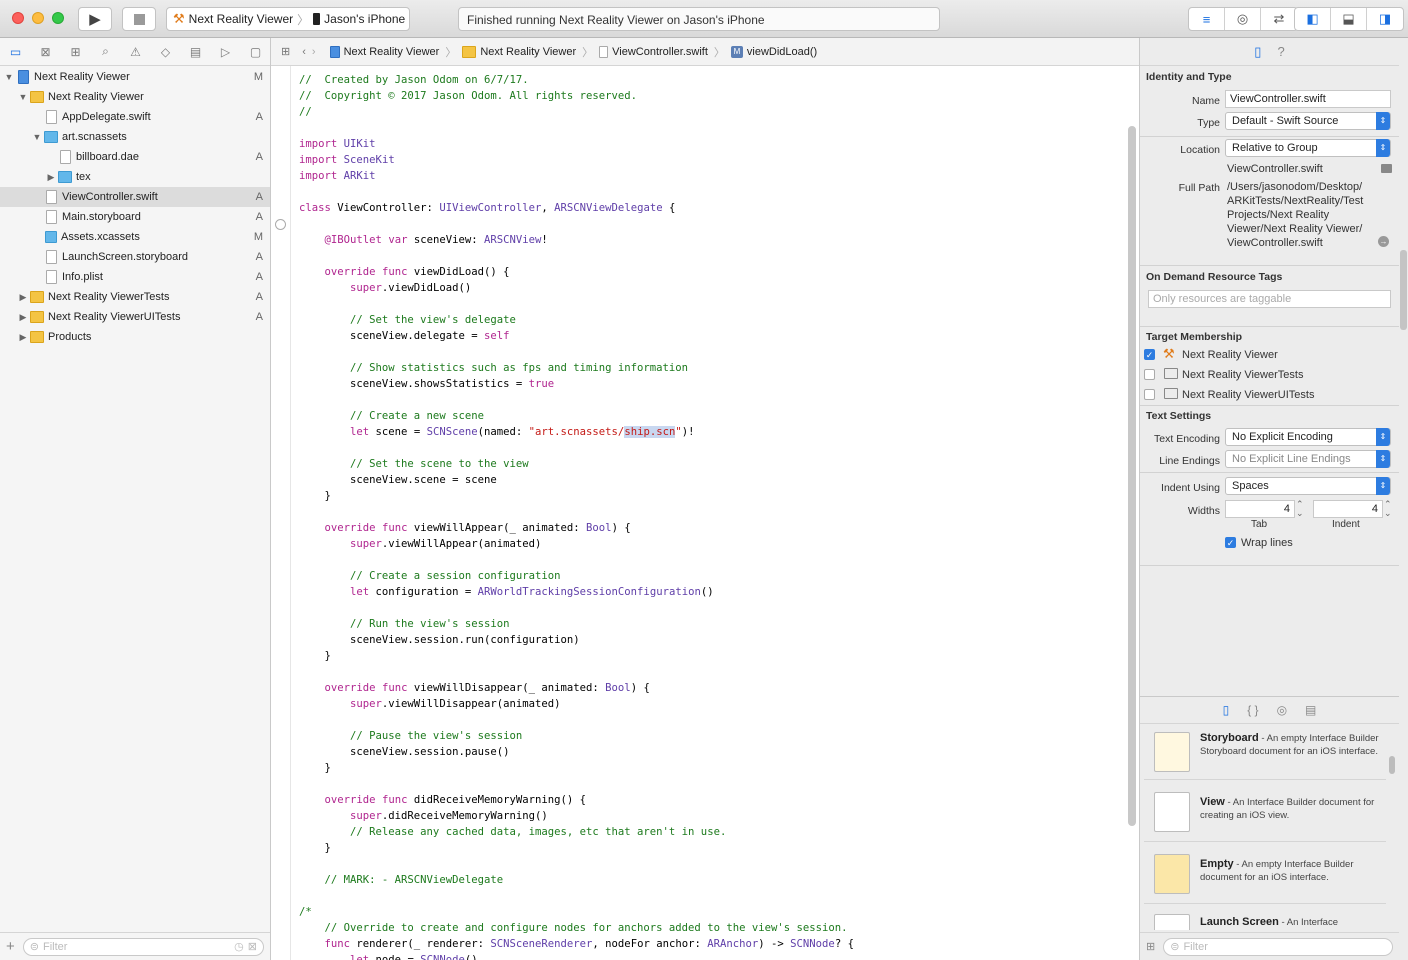 The height and width of the screenshot is (960, 1408). Describe the element at coordinates (1300, 509) in the screenshot. I see `tab-stepper: ⌃ ⌄` at that location.